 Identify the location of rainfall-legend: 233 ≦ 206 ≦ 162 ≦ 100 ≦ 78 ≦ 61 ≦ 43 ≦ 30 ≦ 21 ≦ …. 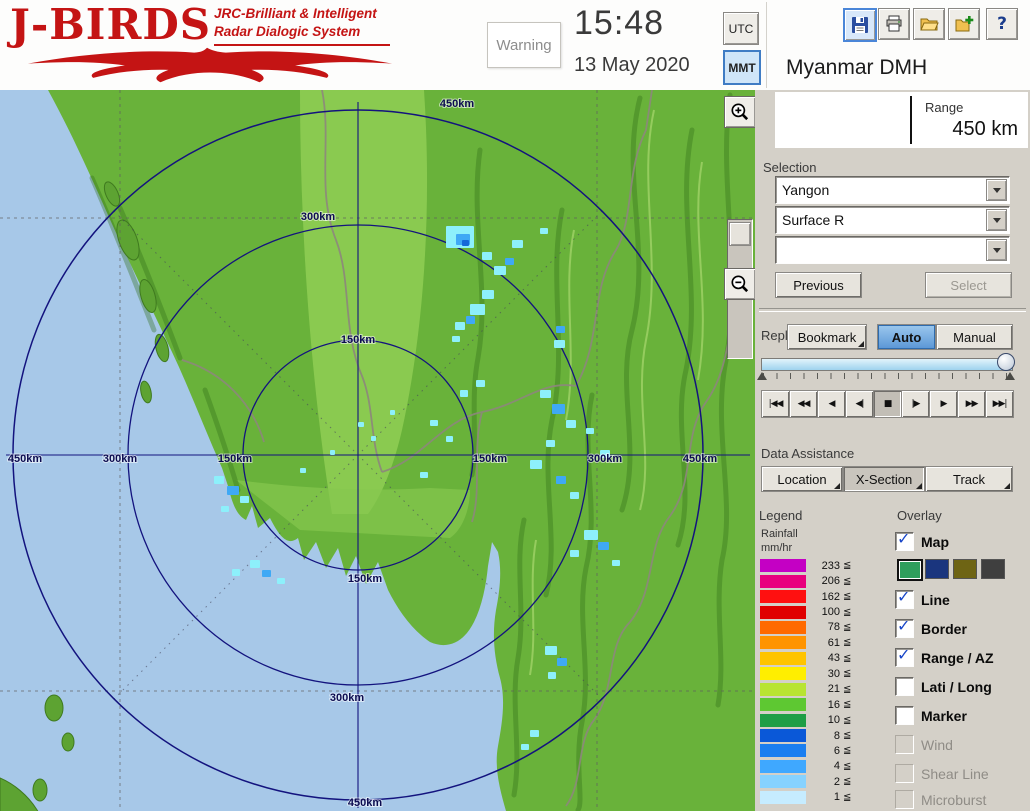
(826, 681).